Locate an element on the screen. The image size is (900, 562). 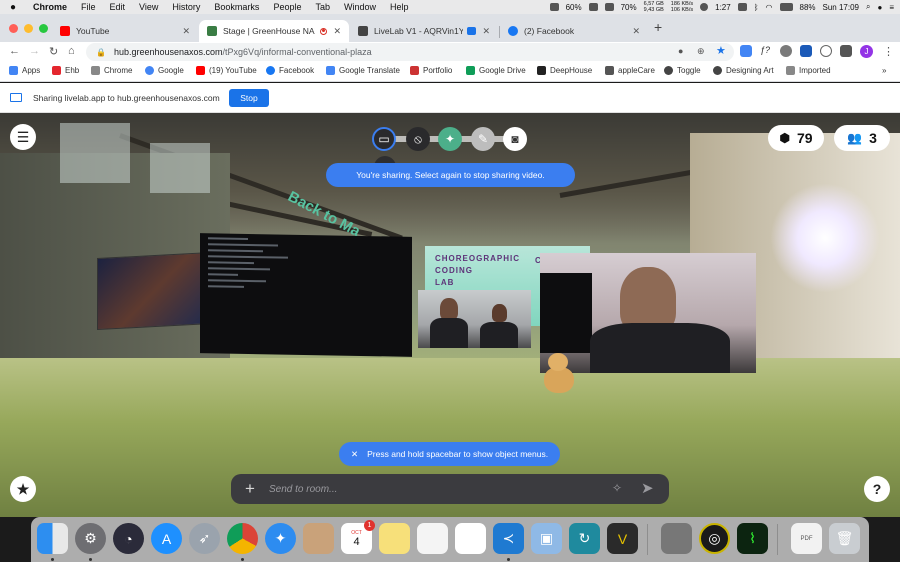
zoom-window-button is located at coordinates (43, 28).